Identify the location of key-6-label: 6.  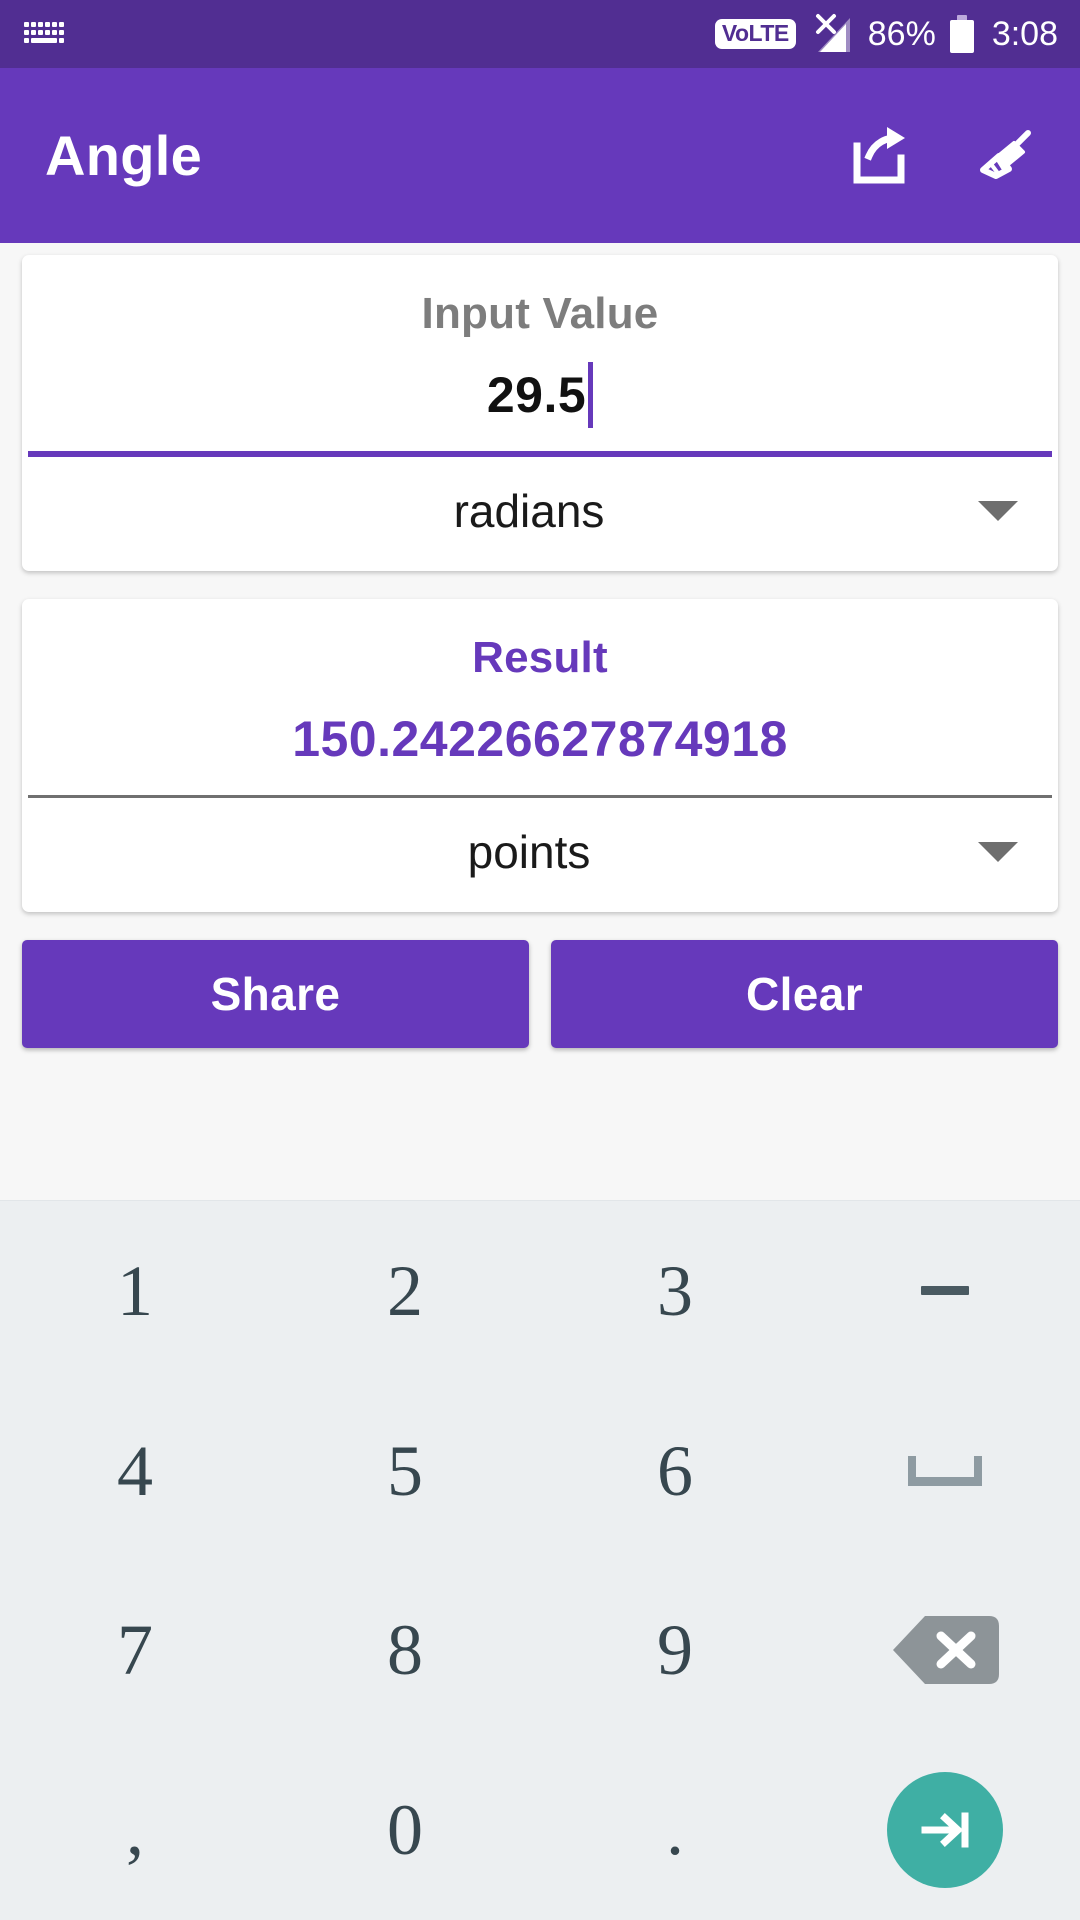
(675, 1470).